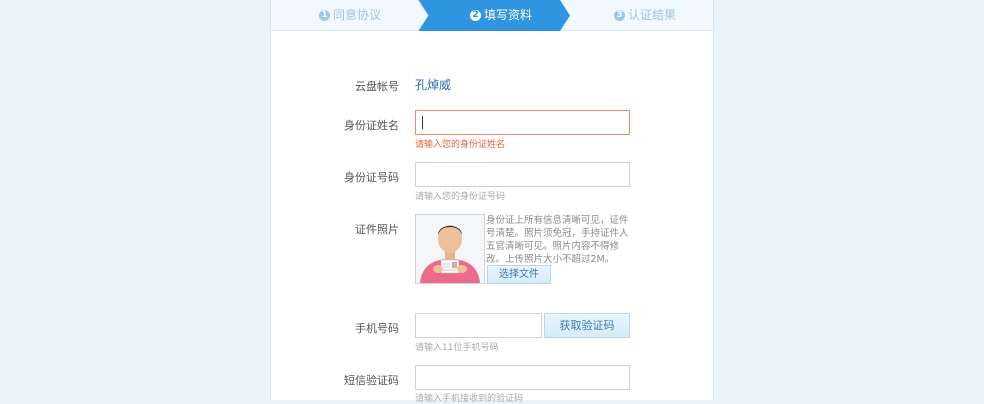 Image resolution: width=984 pixels, height=404 pixels. What do you see at coordinates (460, 197) in the screenshot?
I see `id-number-hint: 请输入您的身份证号码` at bounding box center [460, 197].